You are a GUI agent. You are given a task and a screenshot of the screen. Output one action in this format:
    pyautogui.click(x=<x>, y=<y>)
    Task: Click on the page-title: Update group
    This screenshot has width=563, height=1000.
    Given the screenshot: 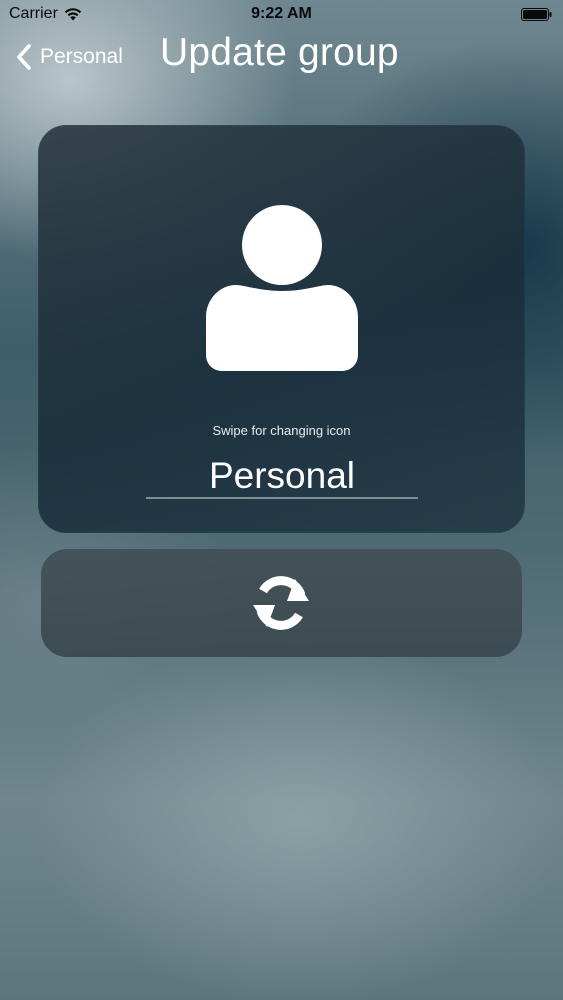 What is the action you would take?
    pyautogui.click(x=279, y=52)
    